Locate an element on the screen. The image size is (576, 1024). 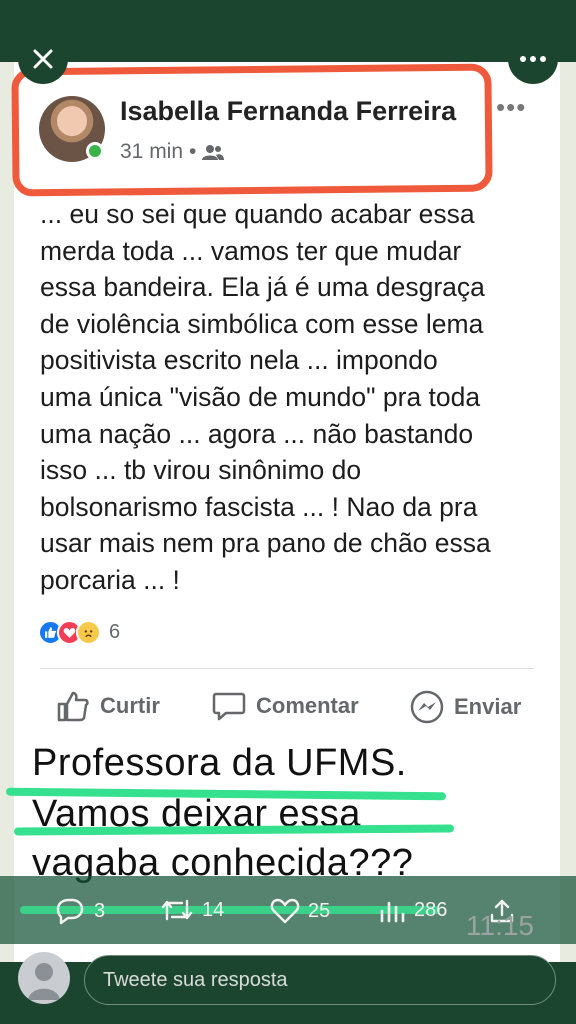
post-options-icon: ••• is located at coordinates (511, 107).